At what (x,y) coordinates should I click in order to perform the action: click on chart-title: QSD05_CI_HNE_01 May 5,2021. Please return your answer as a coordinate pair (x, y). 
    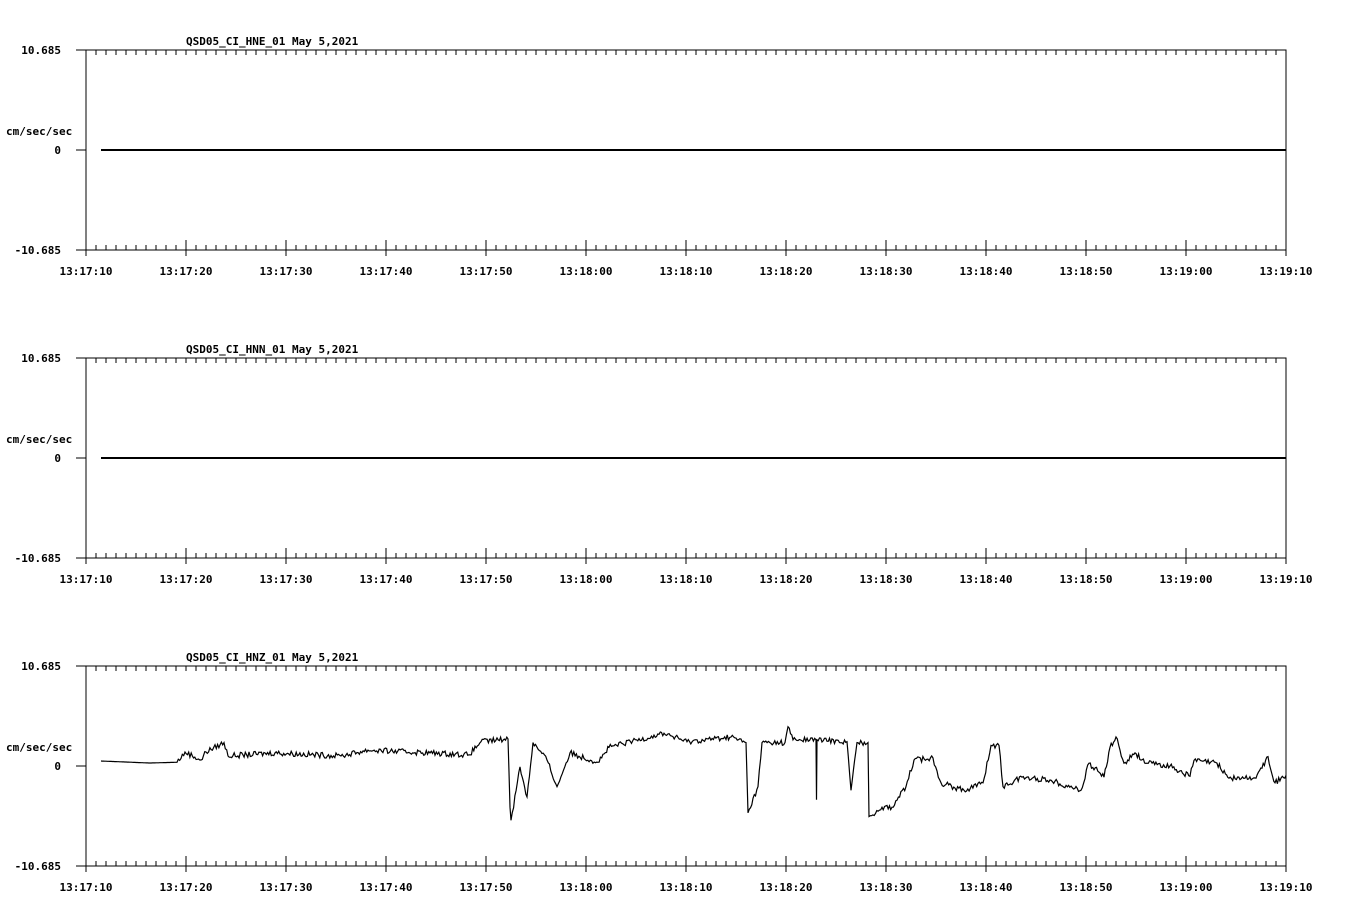
    Looking at the image, I should click on (272, 41).